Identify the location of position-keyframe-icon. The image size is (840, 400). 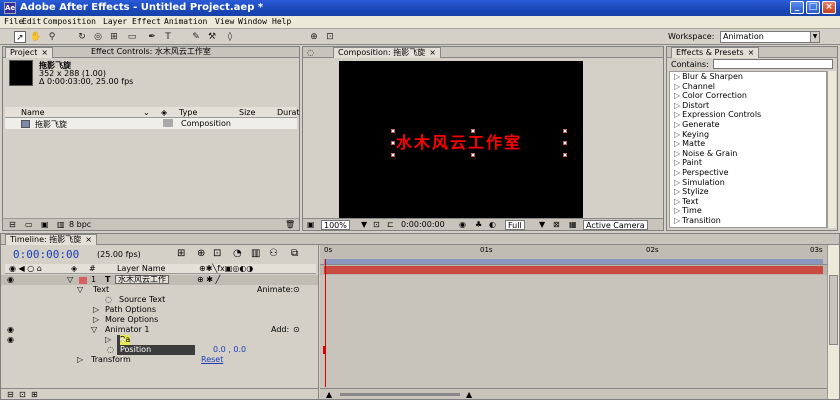
(324, 350).